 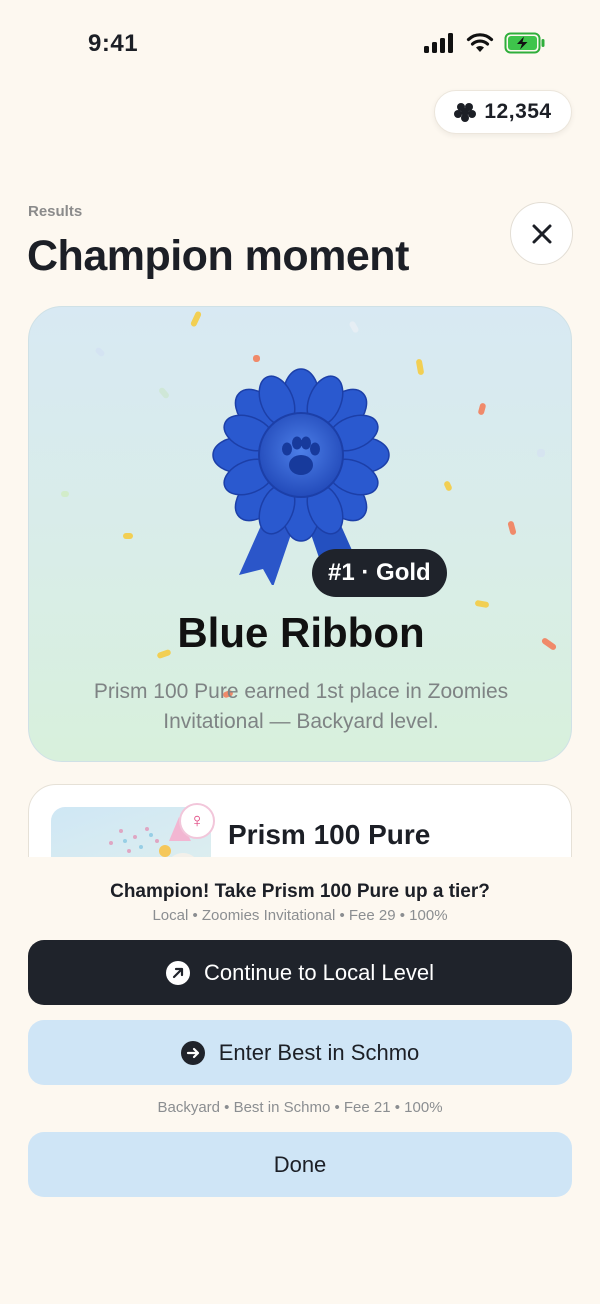 What do you see at coordinates (319, 972) in the screenshot?
I see `continue-button-label: Continue to Local Level` at bounding box center [319, 972].